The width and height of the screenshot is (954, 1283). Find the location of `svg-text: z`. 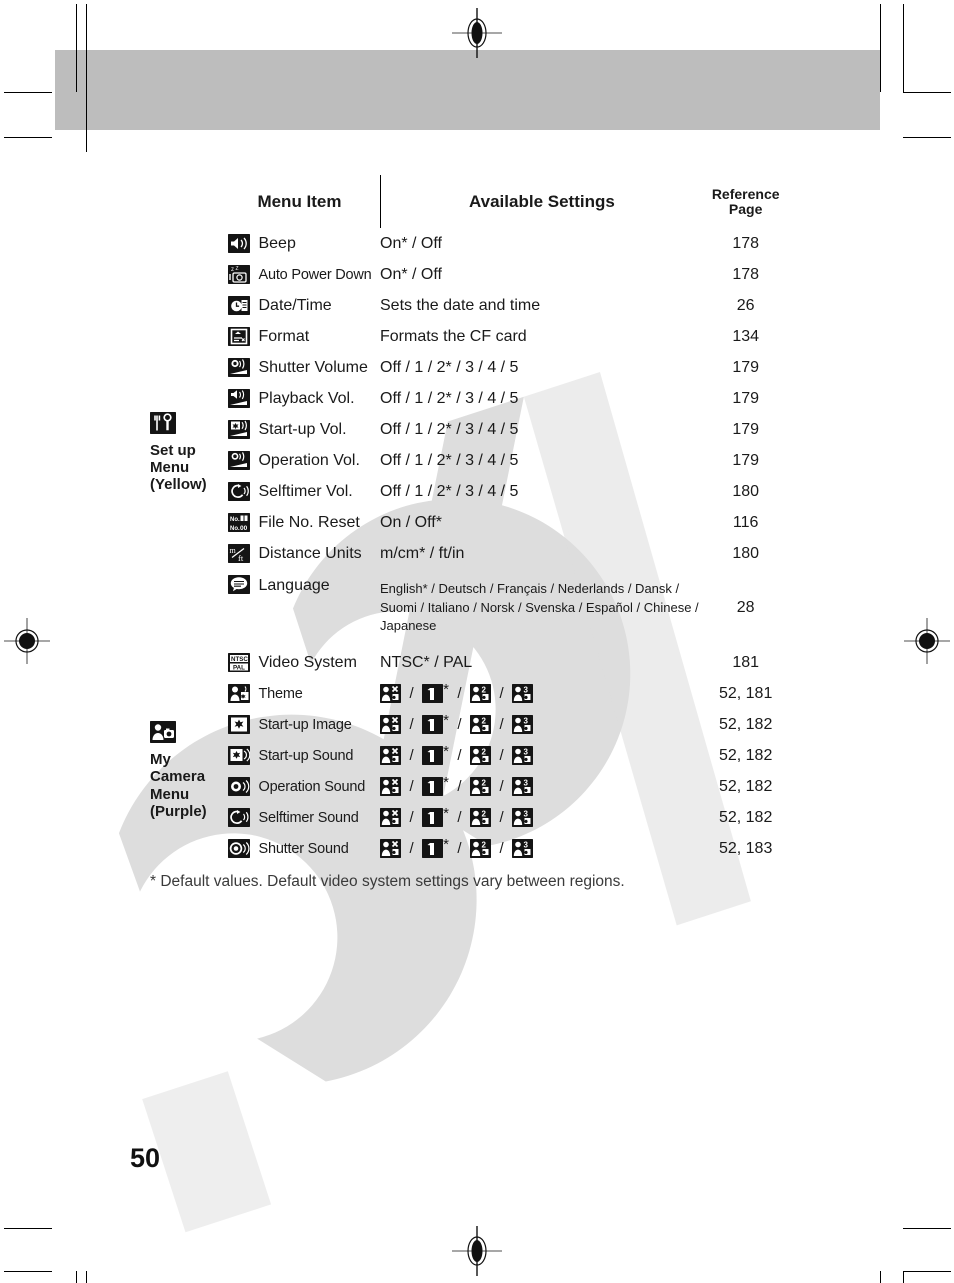

svg-text: z is located at coordinates (232, 270).